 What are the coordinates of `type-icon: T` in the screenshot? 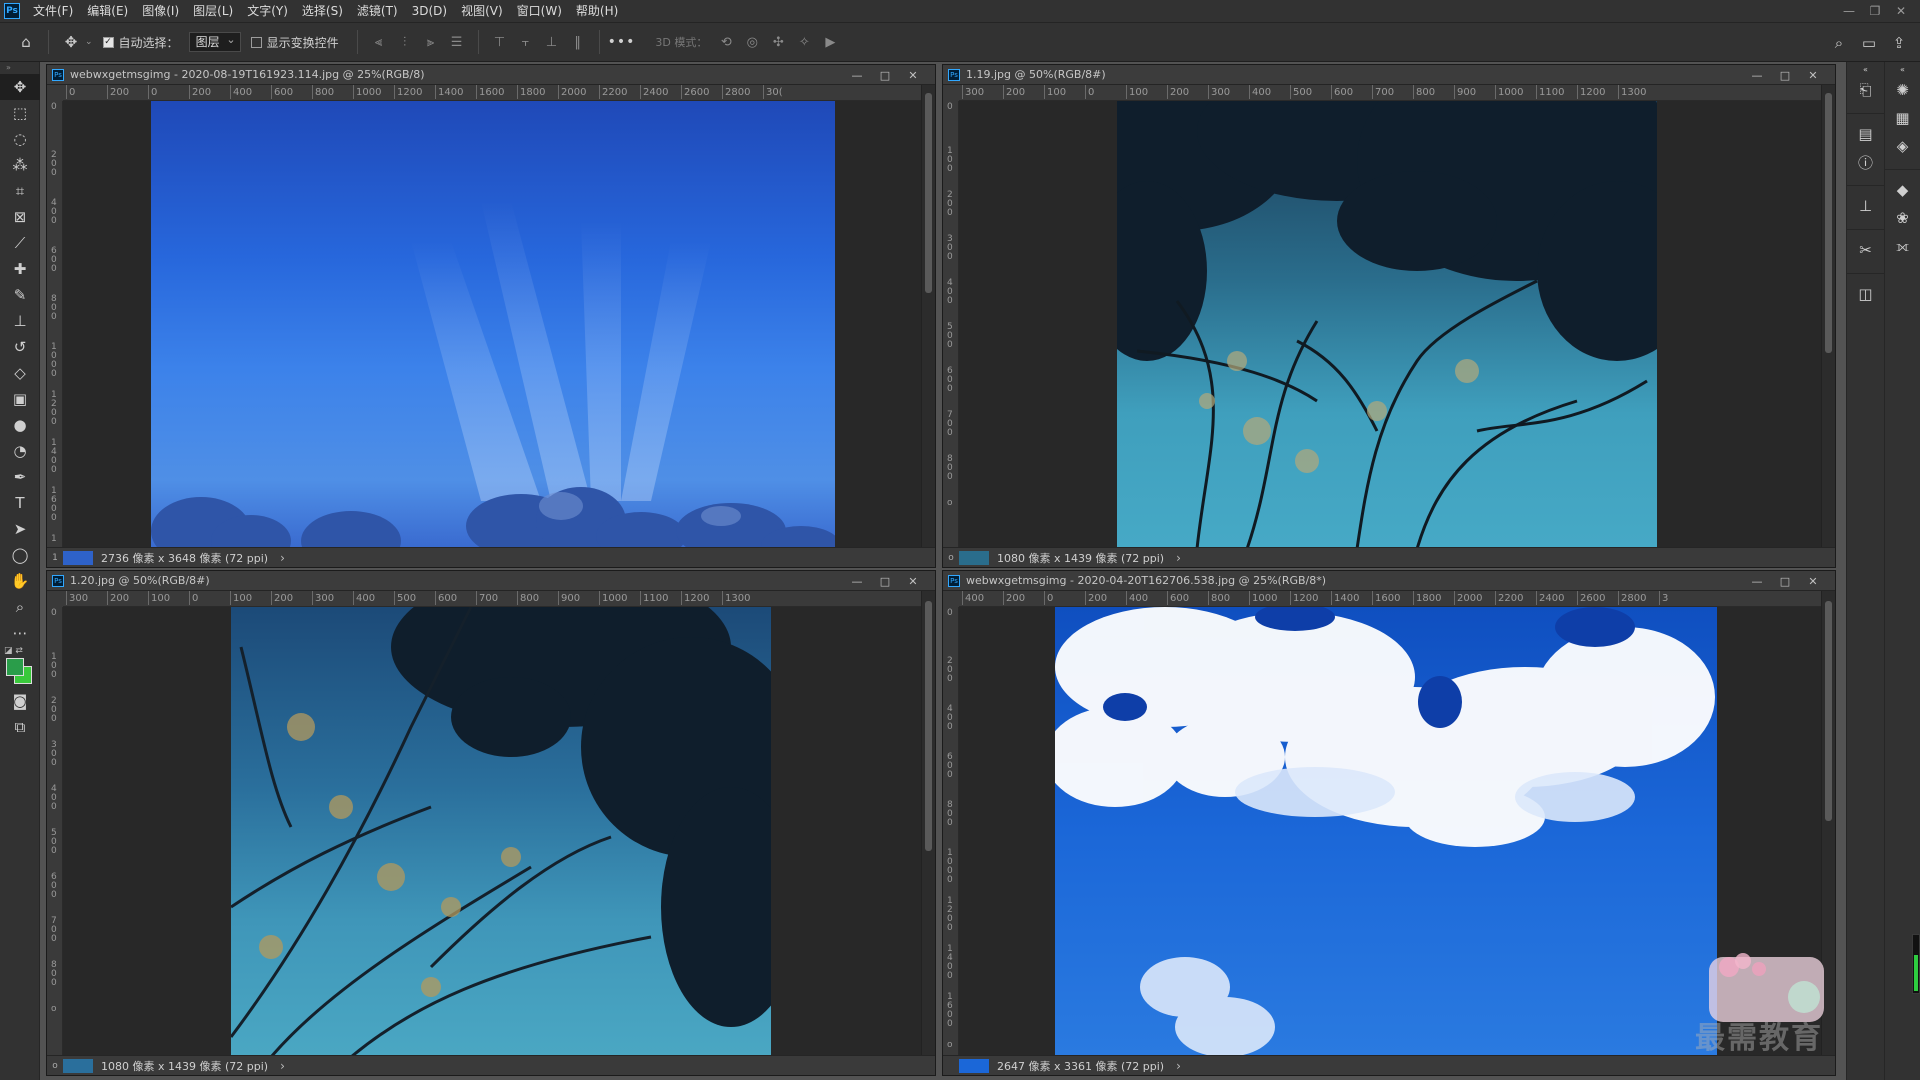 It's located at (20, 503).